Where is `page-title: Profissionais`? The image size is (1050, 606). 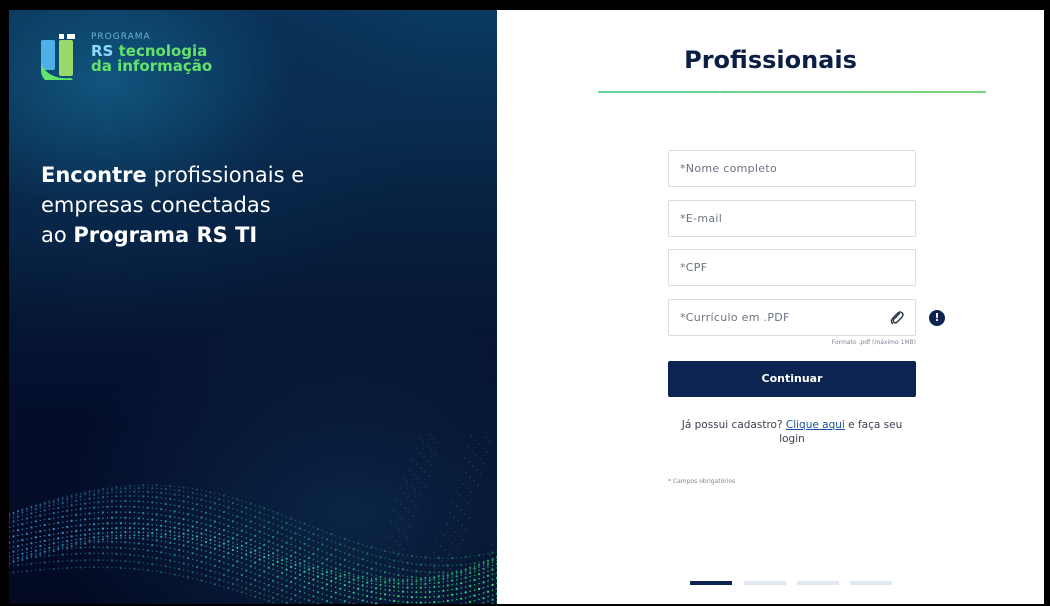
page-title: Profissionais is located at coordinates (770, 60).